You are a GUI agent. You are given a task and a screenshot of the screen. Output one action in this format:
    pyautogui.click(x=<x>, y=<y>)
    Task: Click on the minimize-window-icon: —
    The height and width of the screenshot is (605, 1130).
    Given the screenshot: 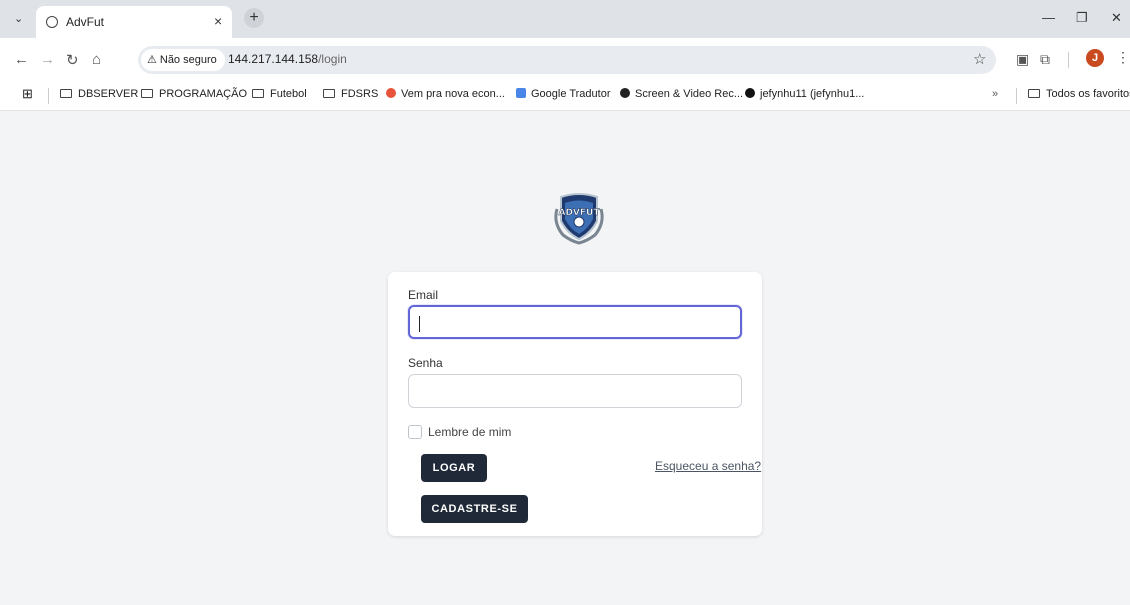 What is the action you would take?
    pyautogui.click(x=1048, y=17)
    